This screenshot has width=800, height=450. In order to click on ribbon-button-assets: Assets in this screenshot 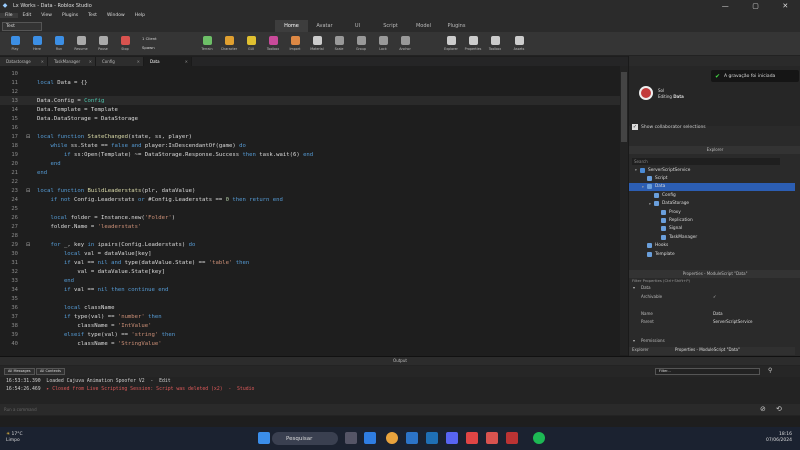, I will do `click(519, 44)`.